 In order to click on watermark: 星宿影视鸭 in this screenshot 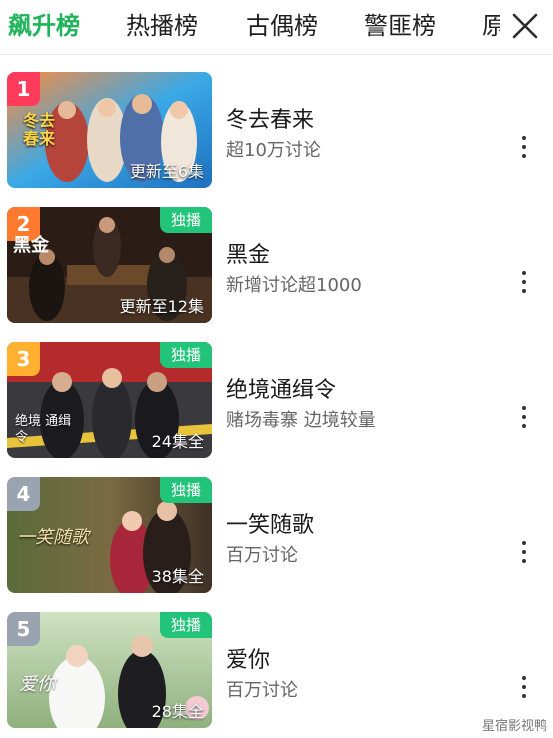, I will do `click(514, 726)`.